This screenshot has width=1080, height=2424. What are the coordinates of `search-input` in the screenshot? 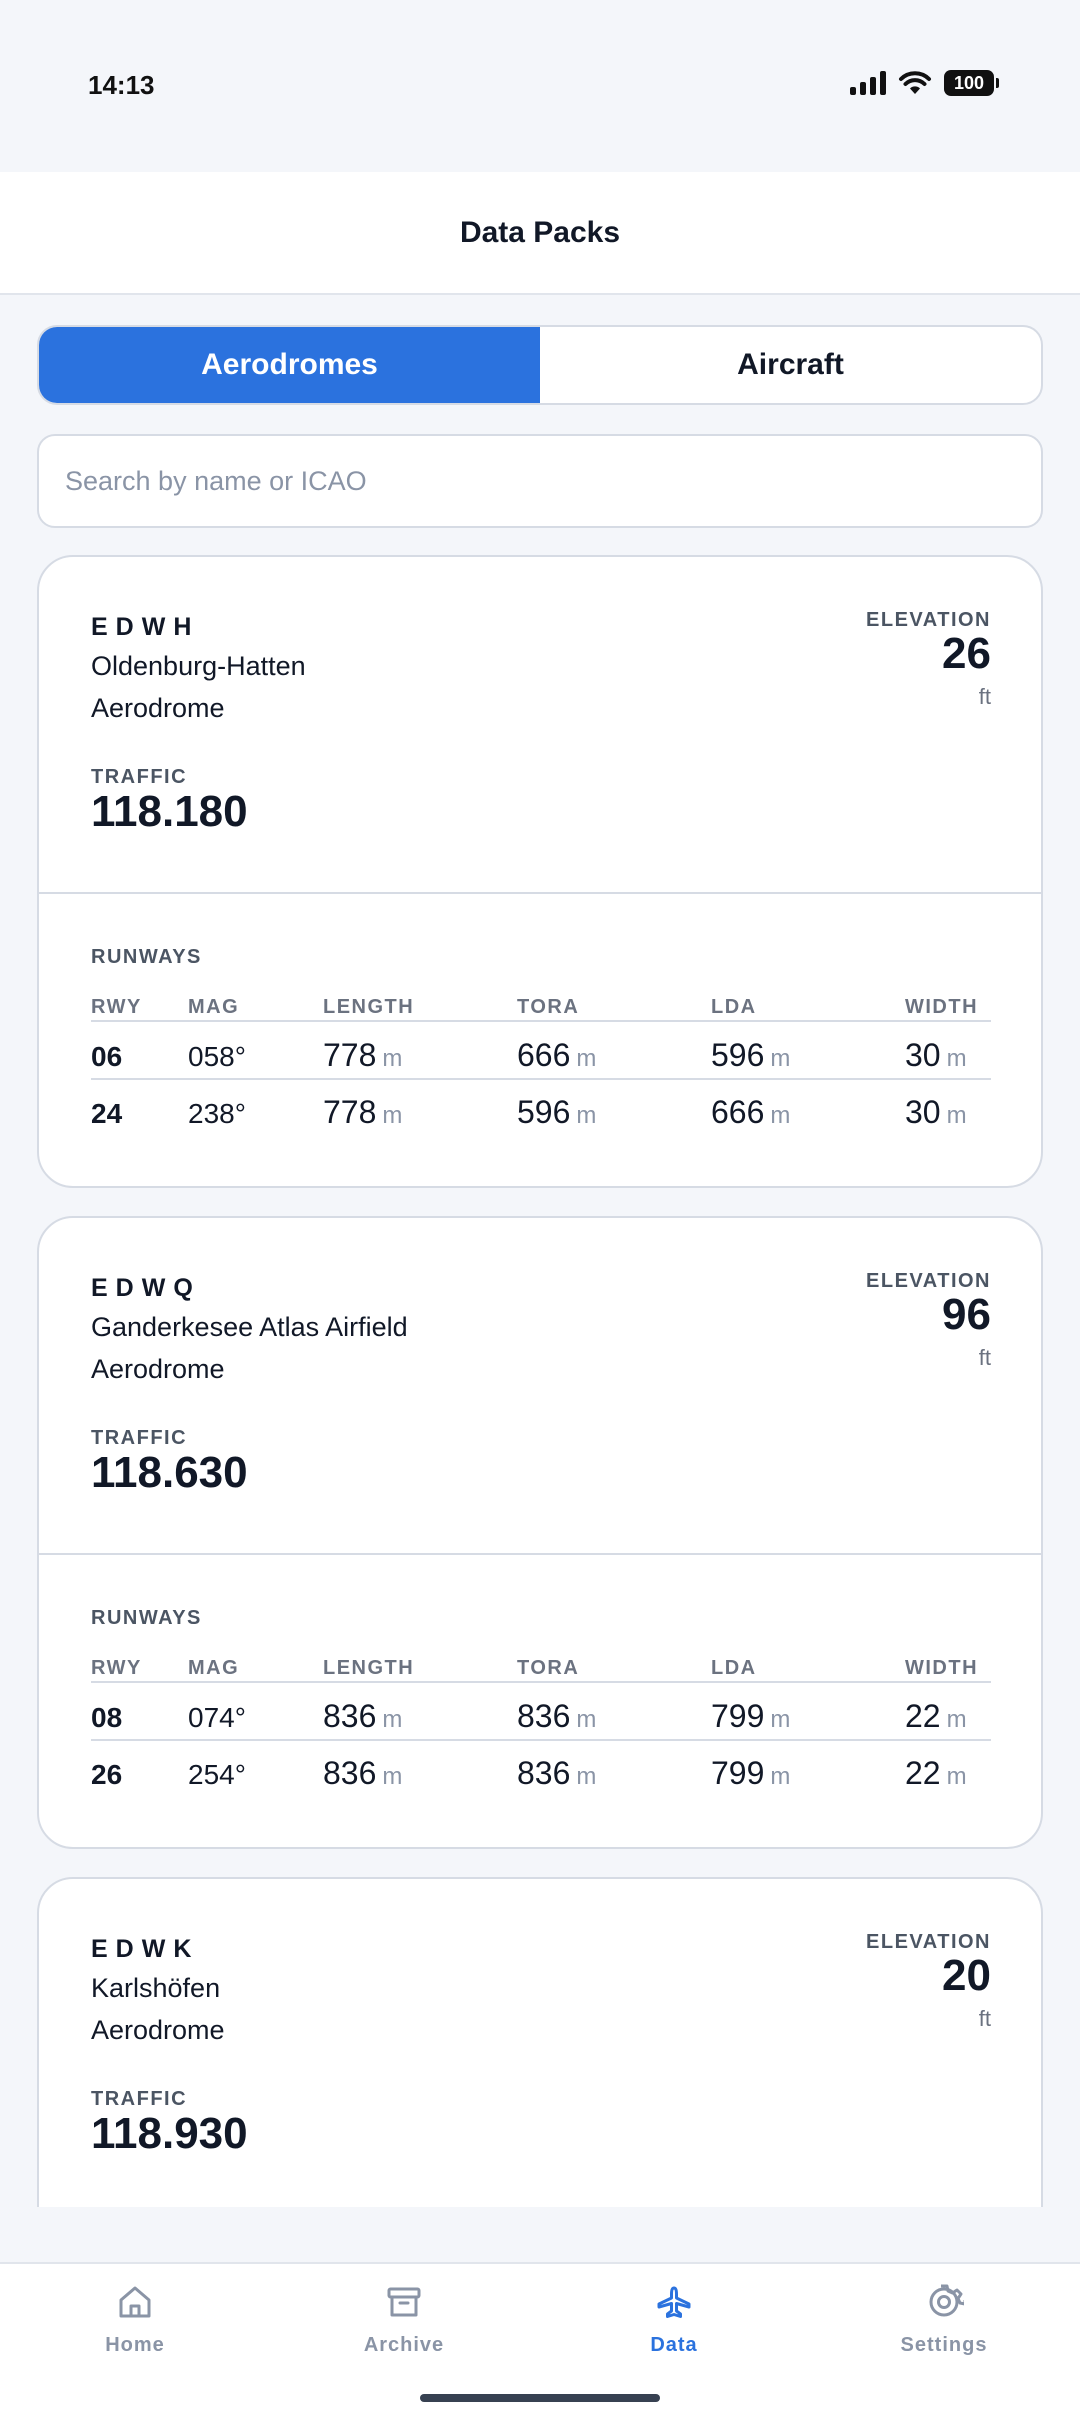 It's located at (540, 481).